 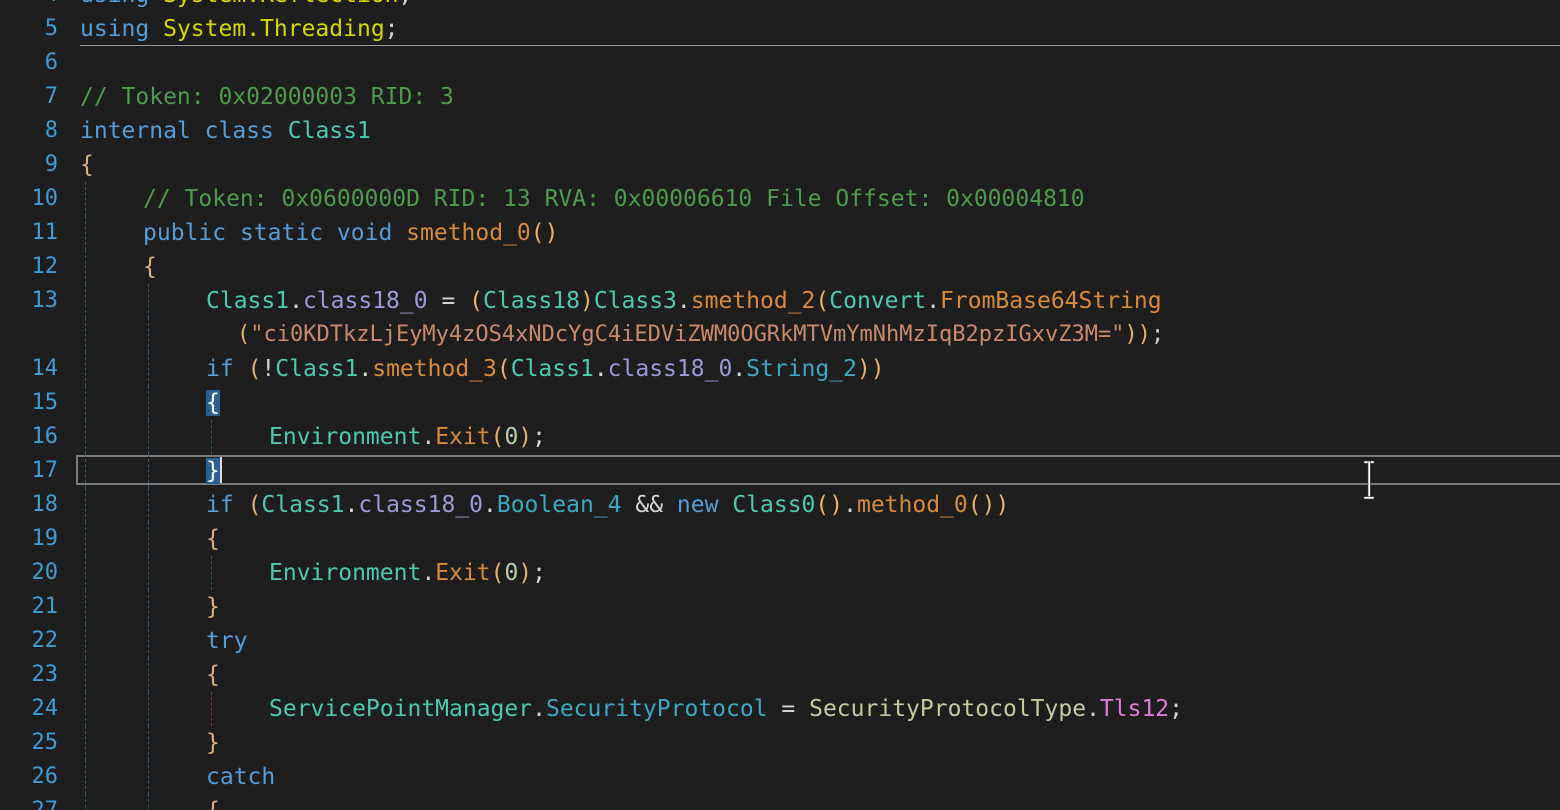 I want to click on matched-brace-open: {, so click(x=213, y=403).